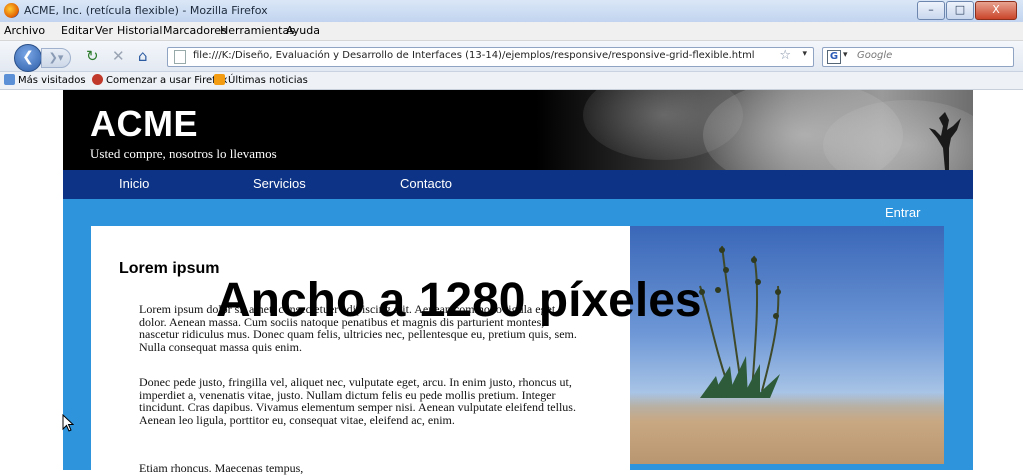  What do you see at coordinates (180, 57) in the screenshot?
I see `page-icon` at bounding box center [180, 57].